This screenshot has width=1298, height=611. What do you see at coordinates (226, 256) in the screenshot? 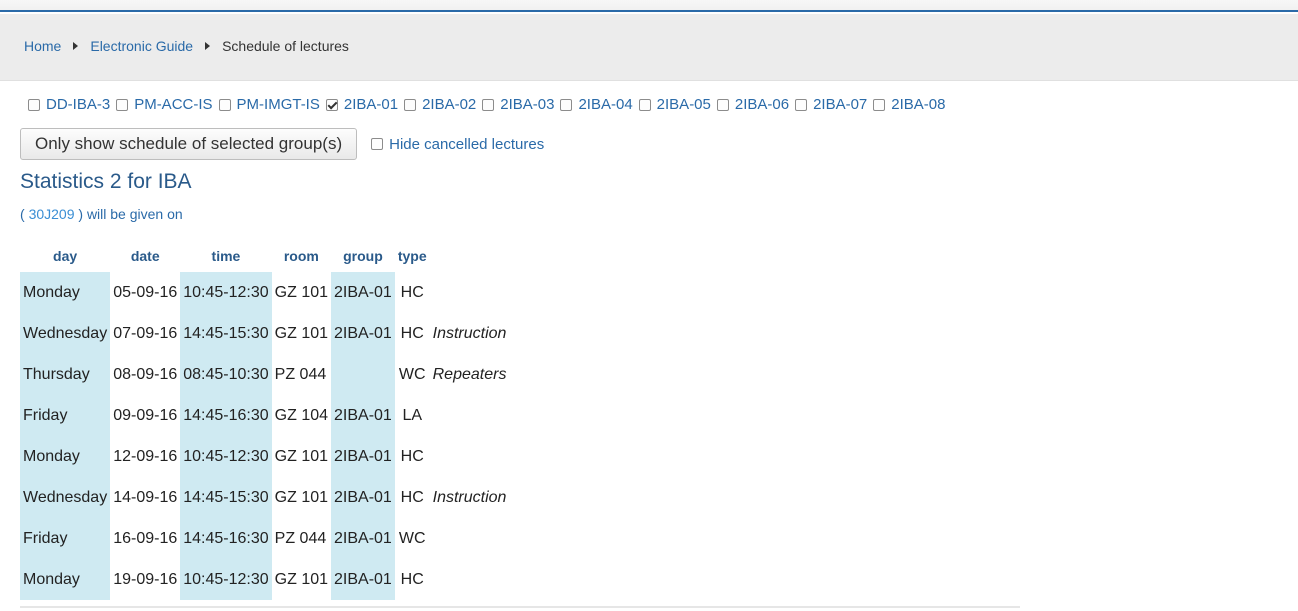
I see `column-header-time: time` at bounding box center [226, 256].